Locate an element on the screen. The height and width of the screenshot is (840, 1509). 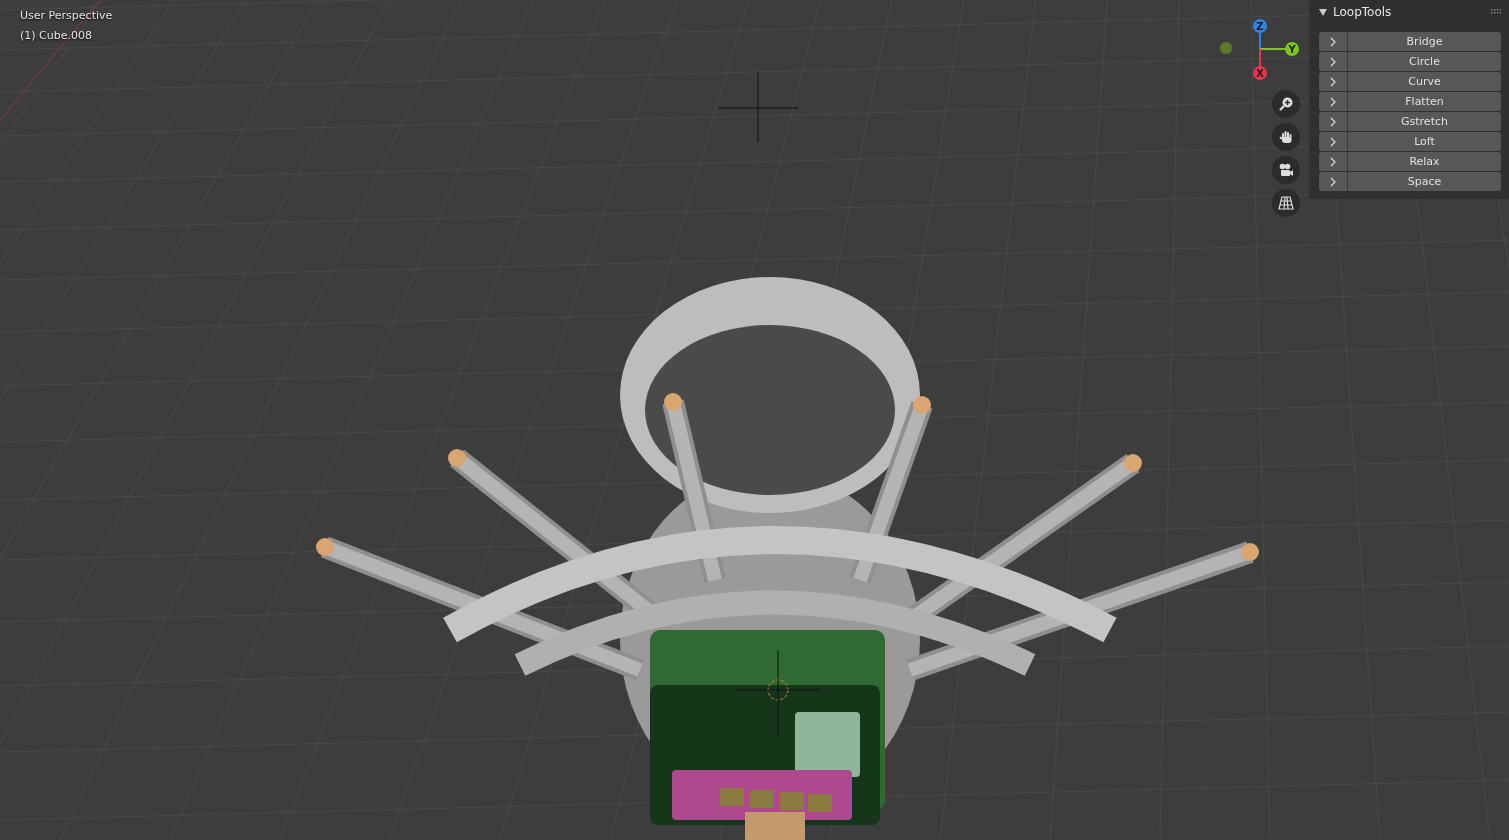
3d-cursor-icon is located at coordinates (758, 107).